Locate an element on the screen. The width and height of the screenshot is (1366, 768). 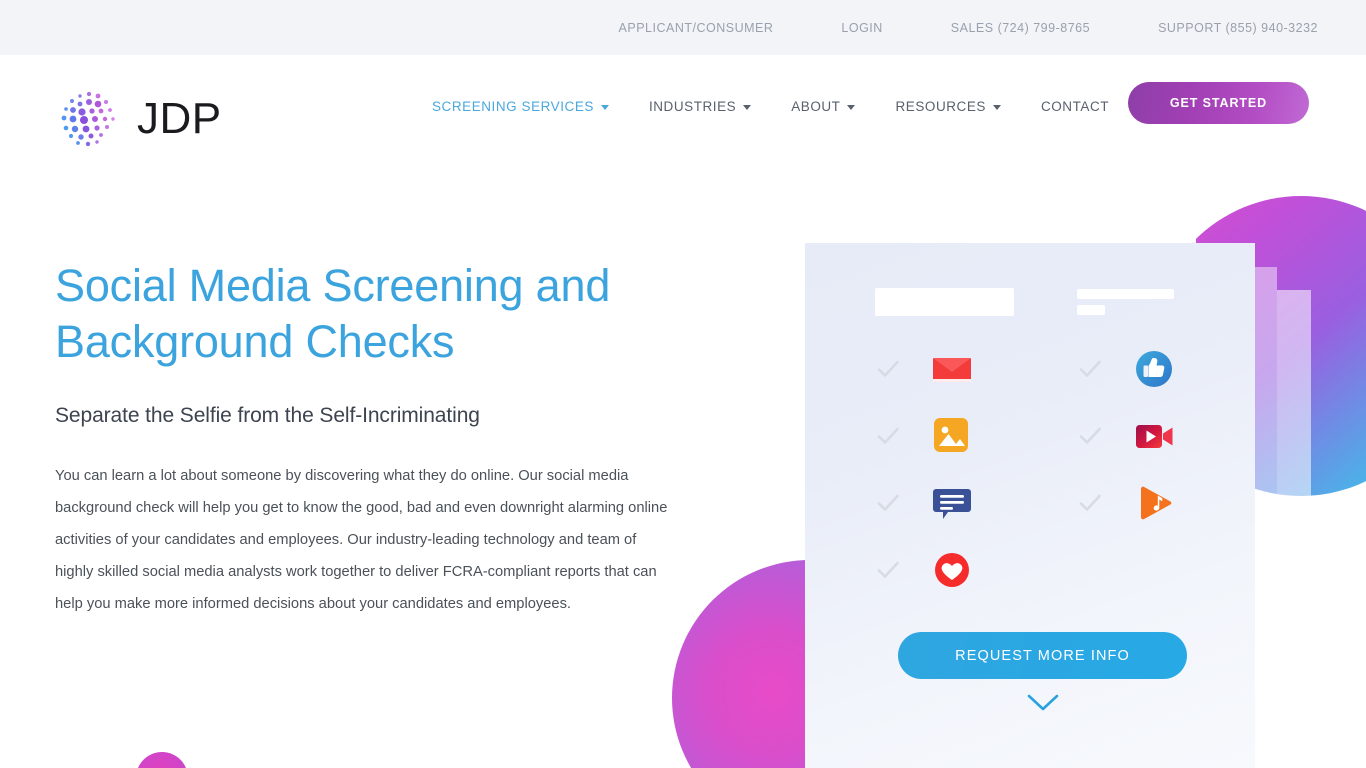
nav-label: CONTACT is located at coordinates (1075, 106).